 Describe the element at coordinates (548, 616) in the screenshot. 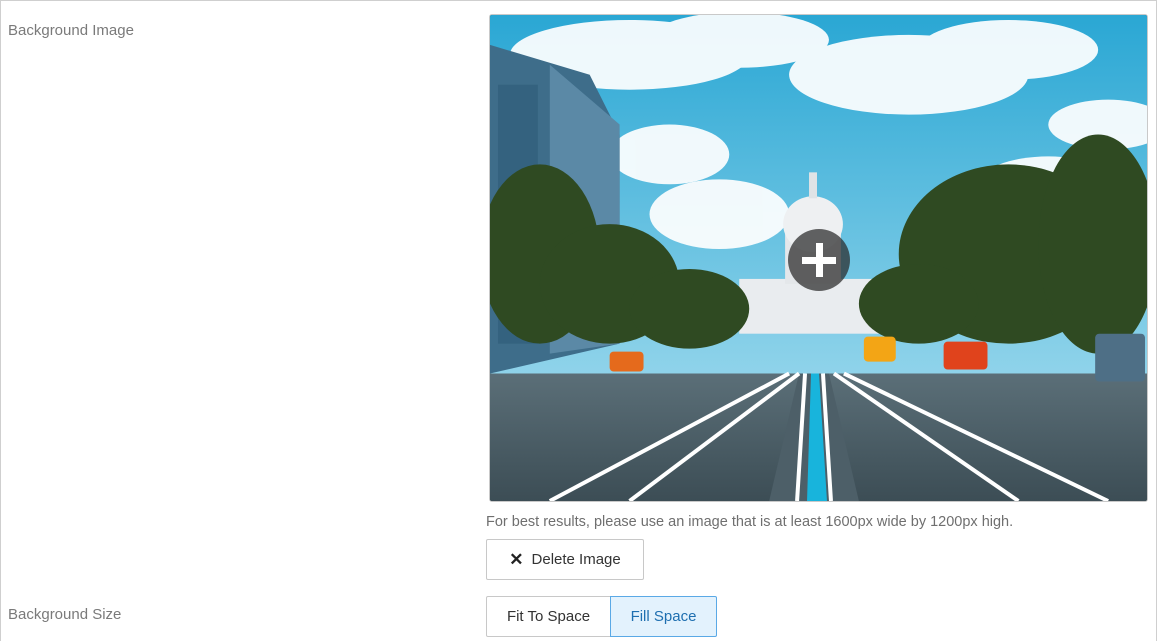

I see `fit-to-space-button: Fit To Space` at that location.